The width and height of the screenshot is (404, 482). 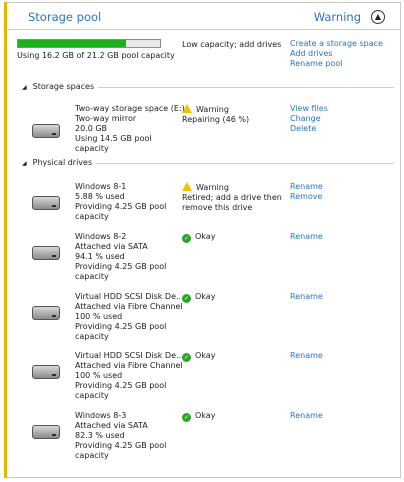 I want to click on physical_drives-actions: Rename Remove, so click(x=306, y=192).